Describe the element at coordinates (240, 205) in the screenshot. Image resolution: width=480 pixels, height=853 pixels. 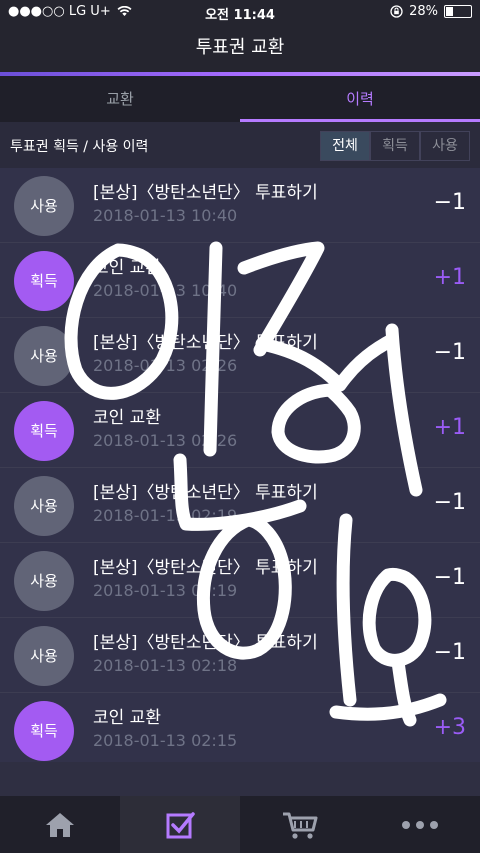
I see `list-item: 사용 [본상]〈방탄소년단〉 투표하기 2018-01-13 10:40 −1` at that location.